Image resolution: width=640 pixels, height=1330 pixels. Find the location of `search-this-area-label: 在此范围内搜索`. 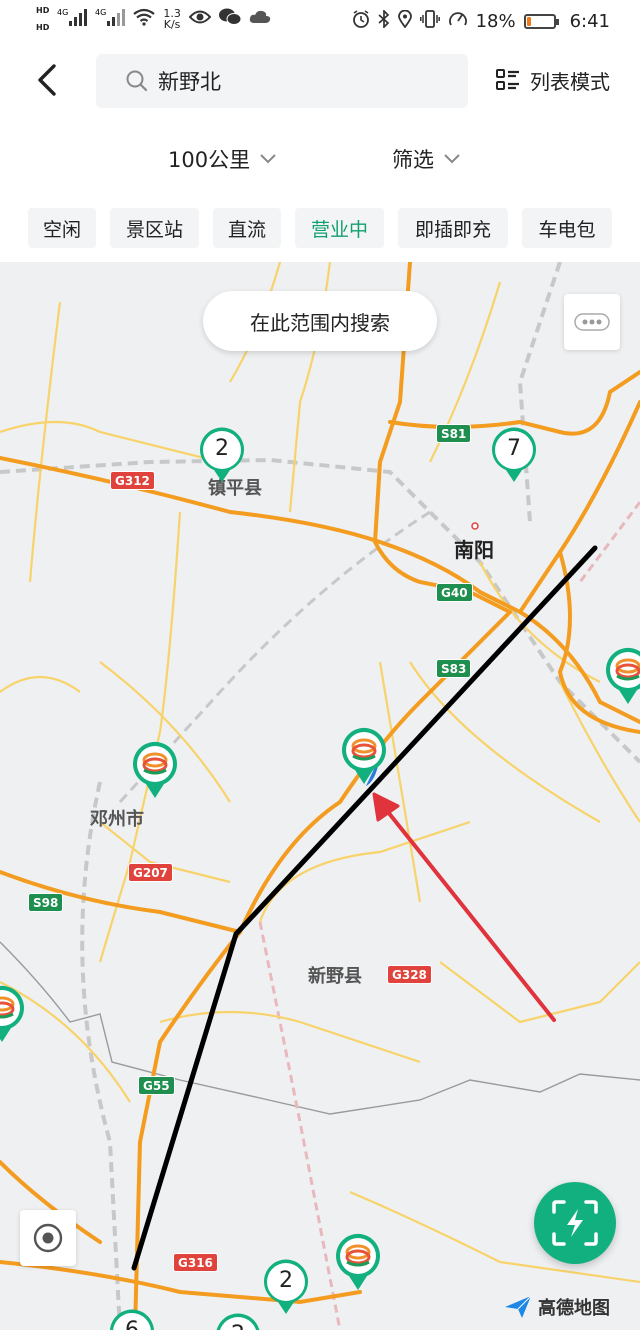

search-this-area-label: 在此范围内搜索 is located at coordinates (320, 322).